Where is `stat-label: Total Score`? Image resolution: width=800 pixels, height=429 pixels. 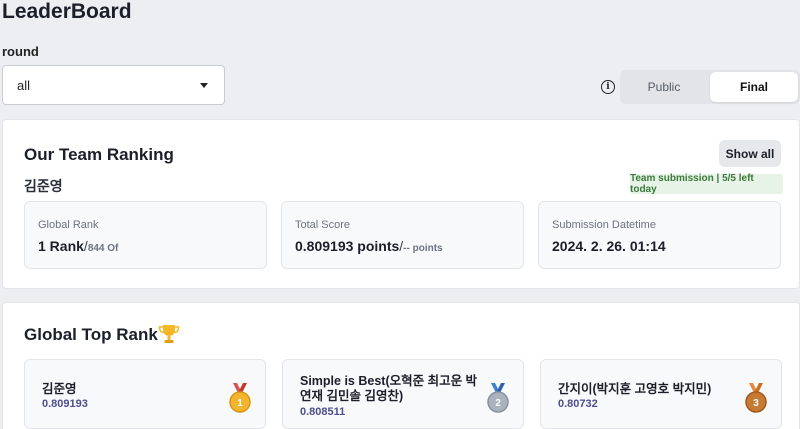
stat-label: Total Score is located at coordinates (323, 225).